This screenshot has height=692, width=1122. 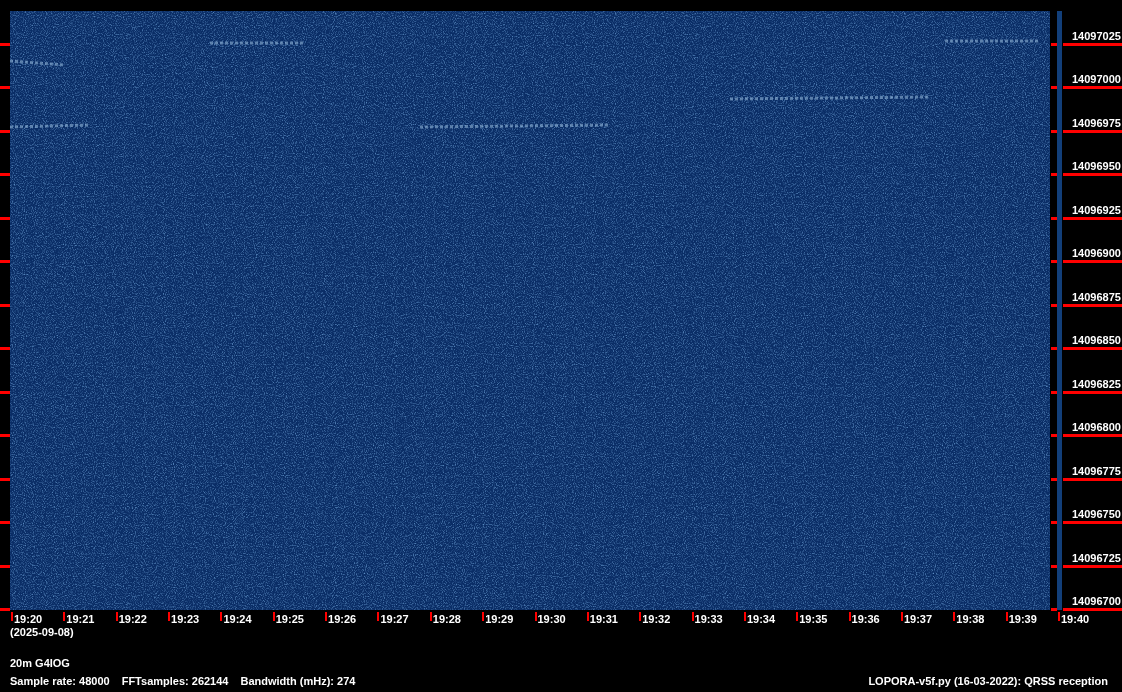 What do you see at coordinates (185, 619) in the screenshot?
I see `time-label: 19:23` at bounding box center [185, 619].